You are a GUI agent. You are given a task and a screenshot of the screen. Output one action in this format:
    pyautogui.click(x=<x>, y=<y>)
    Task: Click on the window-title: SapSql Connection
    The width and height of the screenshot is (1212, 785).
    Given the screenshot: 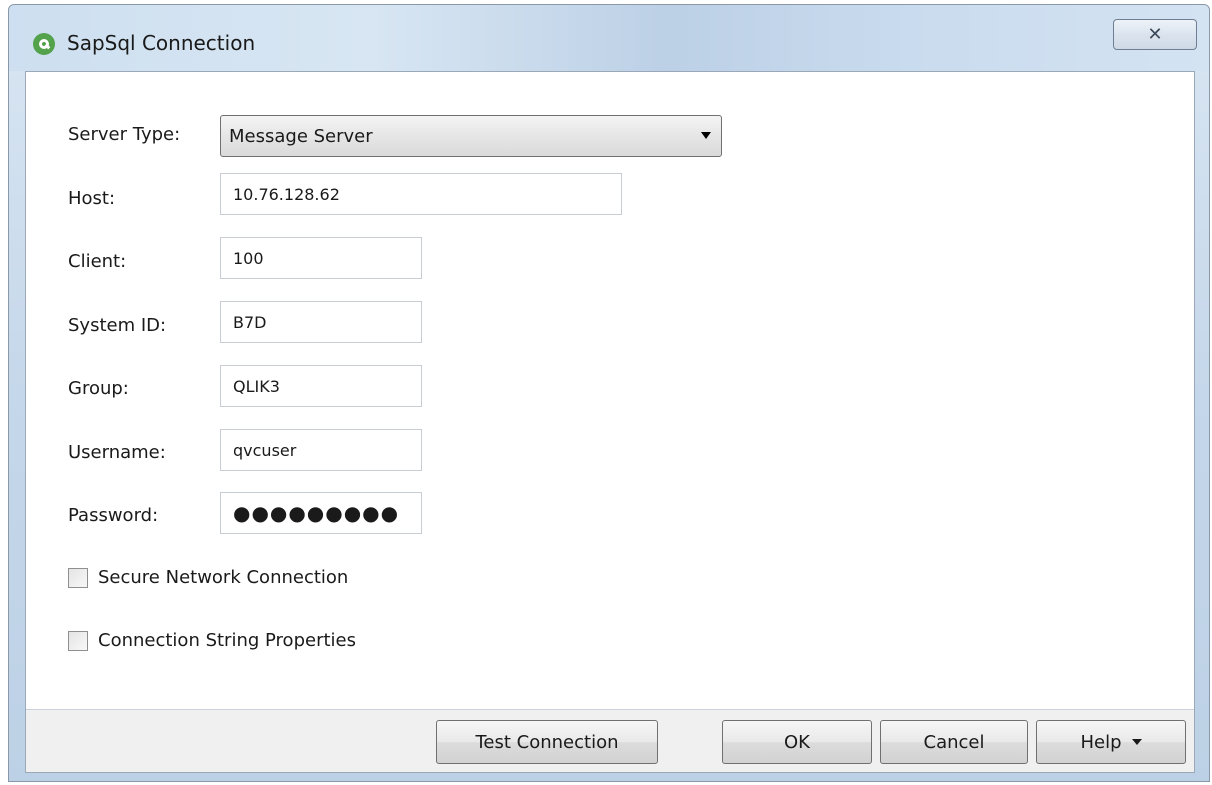 What is the action you would take?
    pyautogui.click(x=161, y=43)
    